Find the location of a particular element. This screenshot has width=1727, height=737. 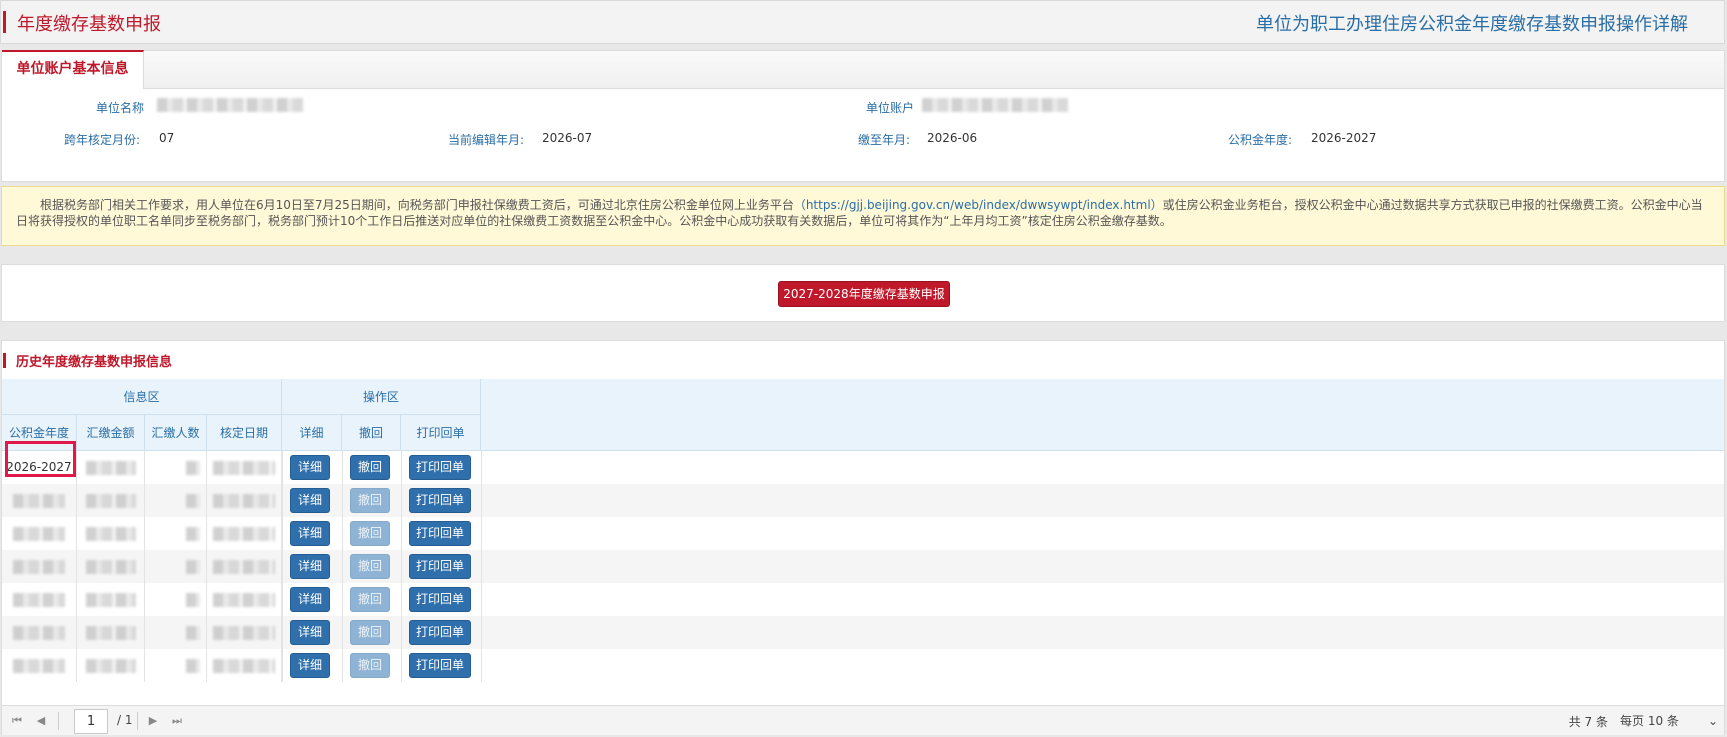

total-count: 共 7 条 is located at coordinates (1588, 722).